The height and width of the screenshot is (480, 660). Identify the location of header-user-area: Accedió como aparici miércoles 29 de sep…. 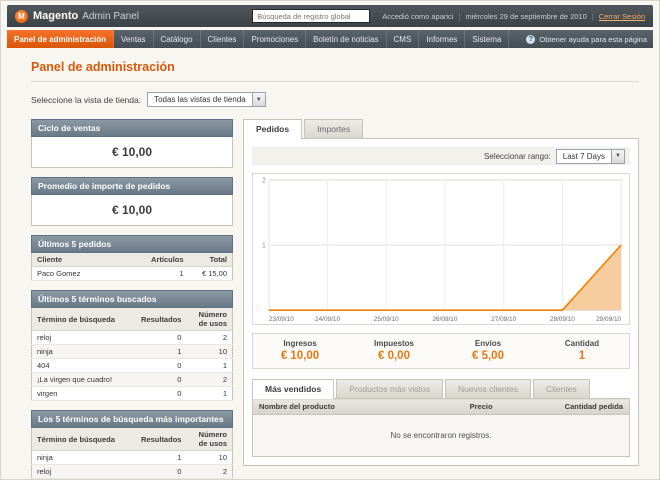
(513, 16).